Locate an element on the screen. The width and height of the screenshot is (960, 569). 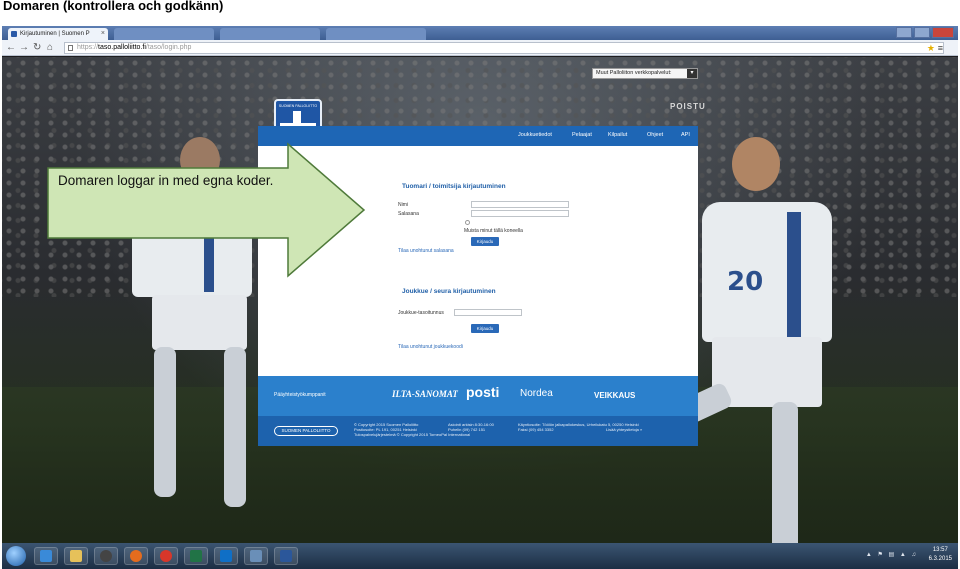
clock-time: 13:57 is located at coordinates (940, 550).